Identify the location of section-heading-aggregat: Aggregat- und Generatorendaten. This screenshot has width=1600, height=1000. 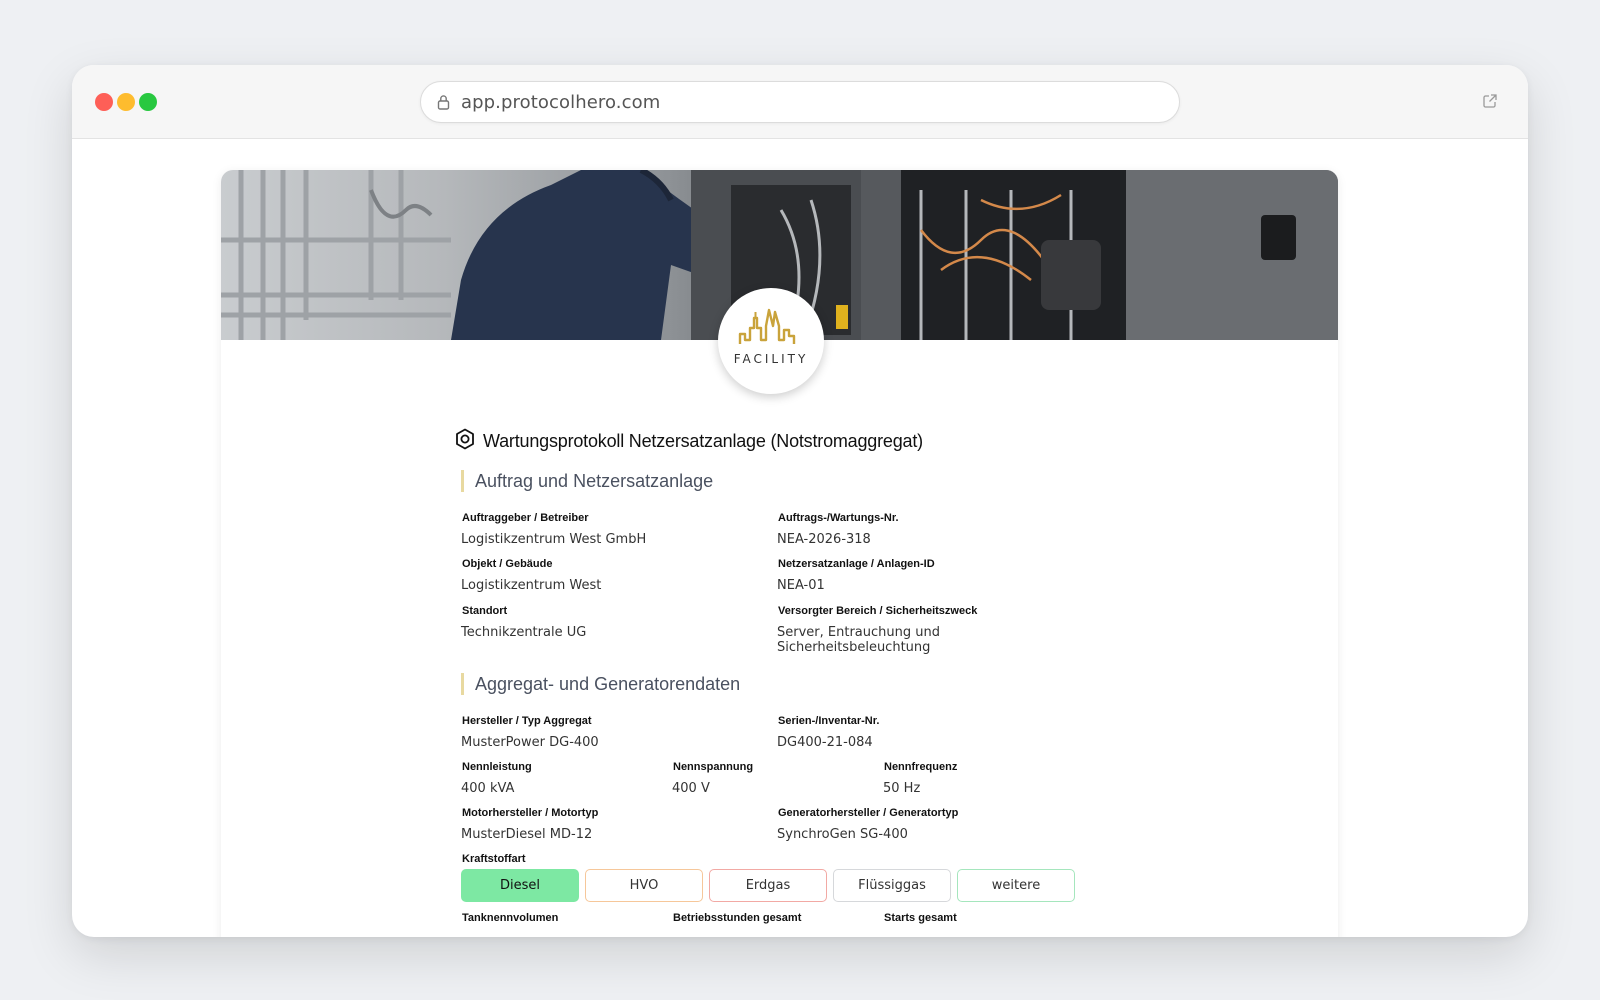
(600, 684).